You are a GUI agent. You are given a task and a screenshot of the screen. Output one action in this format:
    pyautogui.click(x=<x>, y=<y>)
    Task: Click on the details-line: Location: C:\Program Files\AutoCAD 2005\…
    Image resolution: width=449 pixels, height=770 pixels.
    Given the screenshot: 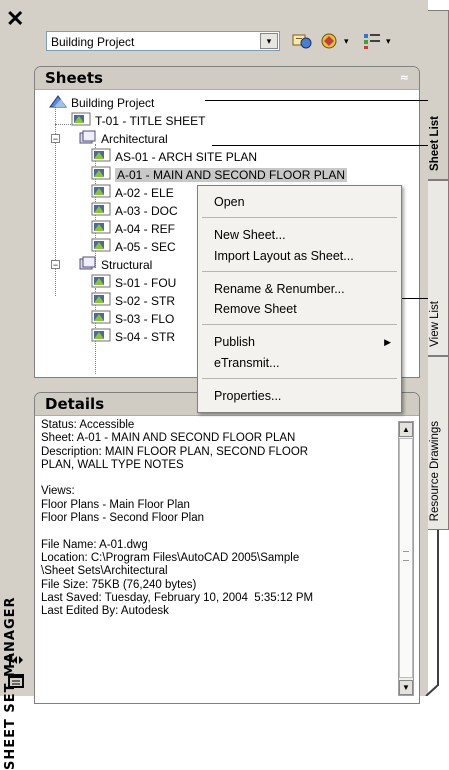 What is the action you would take?
    pyautogui.click(x=170, y=557)
    